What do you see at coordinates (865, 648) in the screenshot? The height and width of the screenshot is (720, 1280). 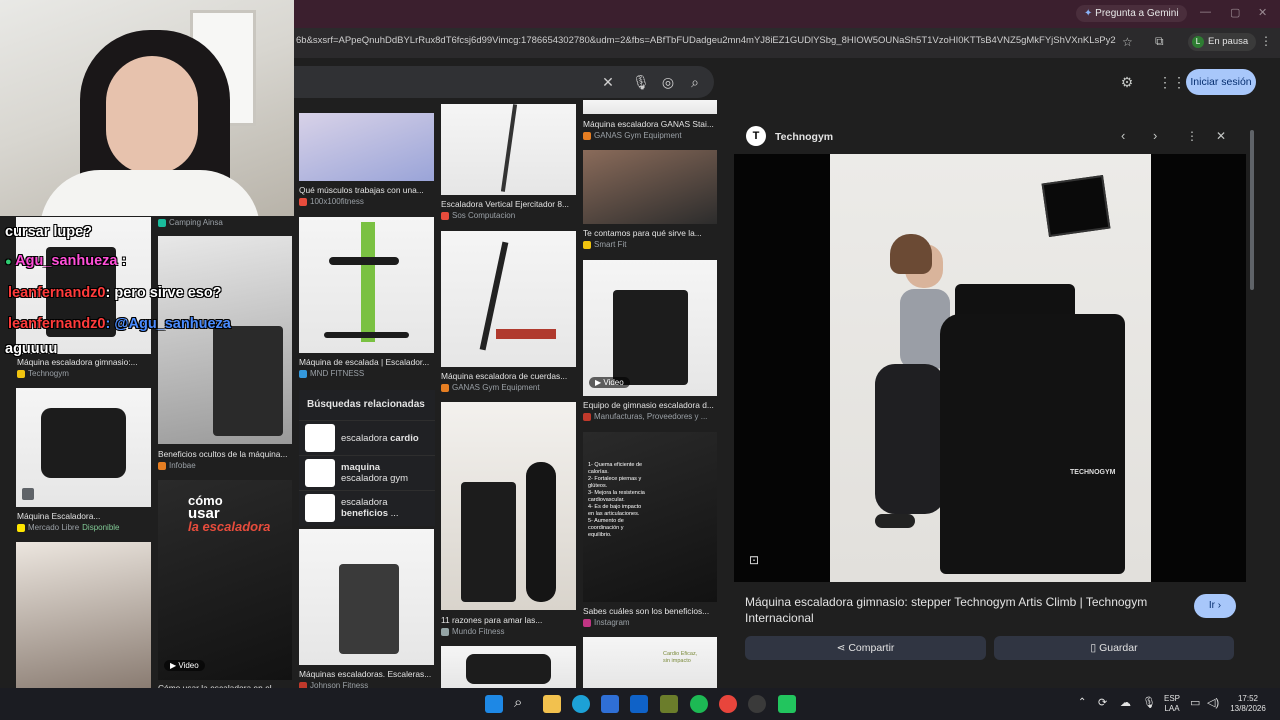 I see `share-button: ⋖ Compartir` at bounding box center [865, 648].